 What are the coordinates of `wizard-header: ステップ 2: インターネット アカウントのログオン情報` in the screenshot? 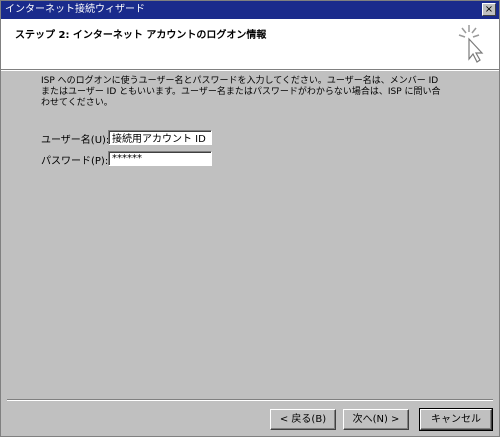 It's located at (250, 44).